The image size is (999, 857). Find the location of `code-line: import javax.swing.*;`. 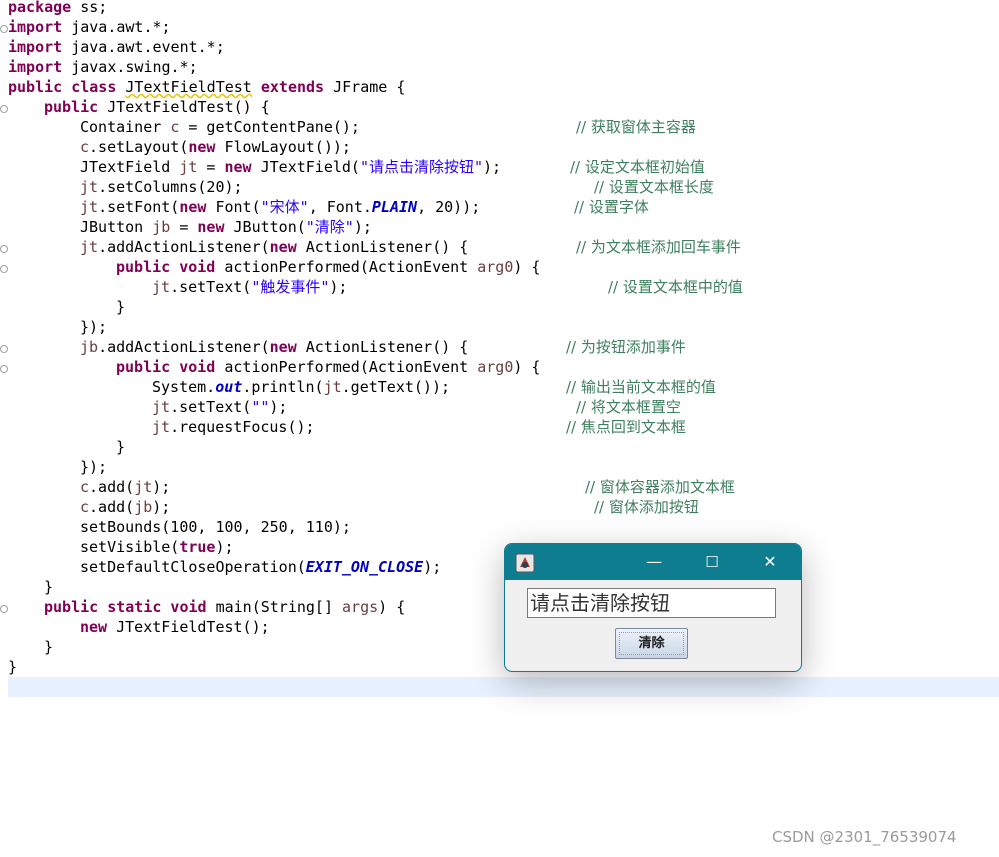

code-line: import javax.swing.*; is located at coordinates (103, 67).